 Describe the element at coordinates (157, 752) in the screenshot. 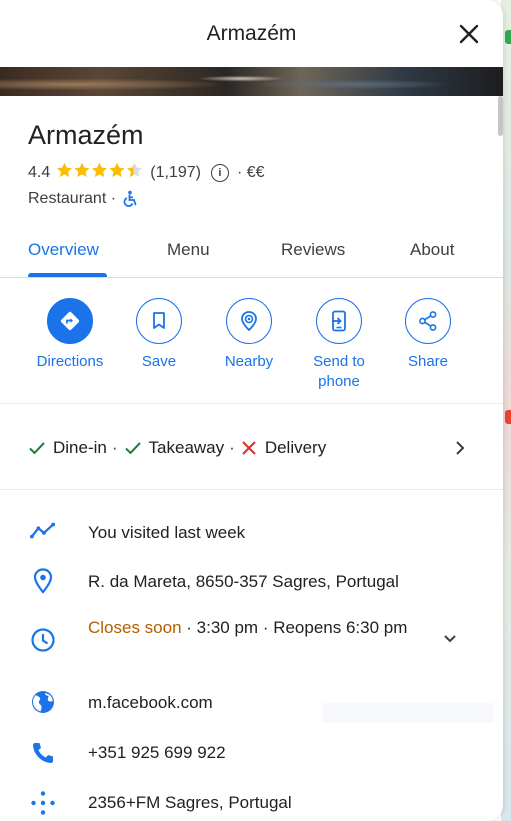

I see `phone-number: +351 925 699 922` at that location.